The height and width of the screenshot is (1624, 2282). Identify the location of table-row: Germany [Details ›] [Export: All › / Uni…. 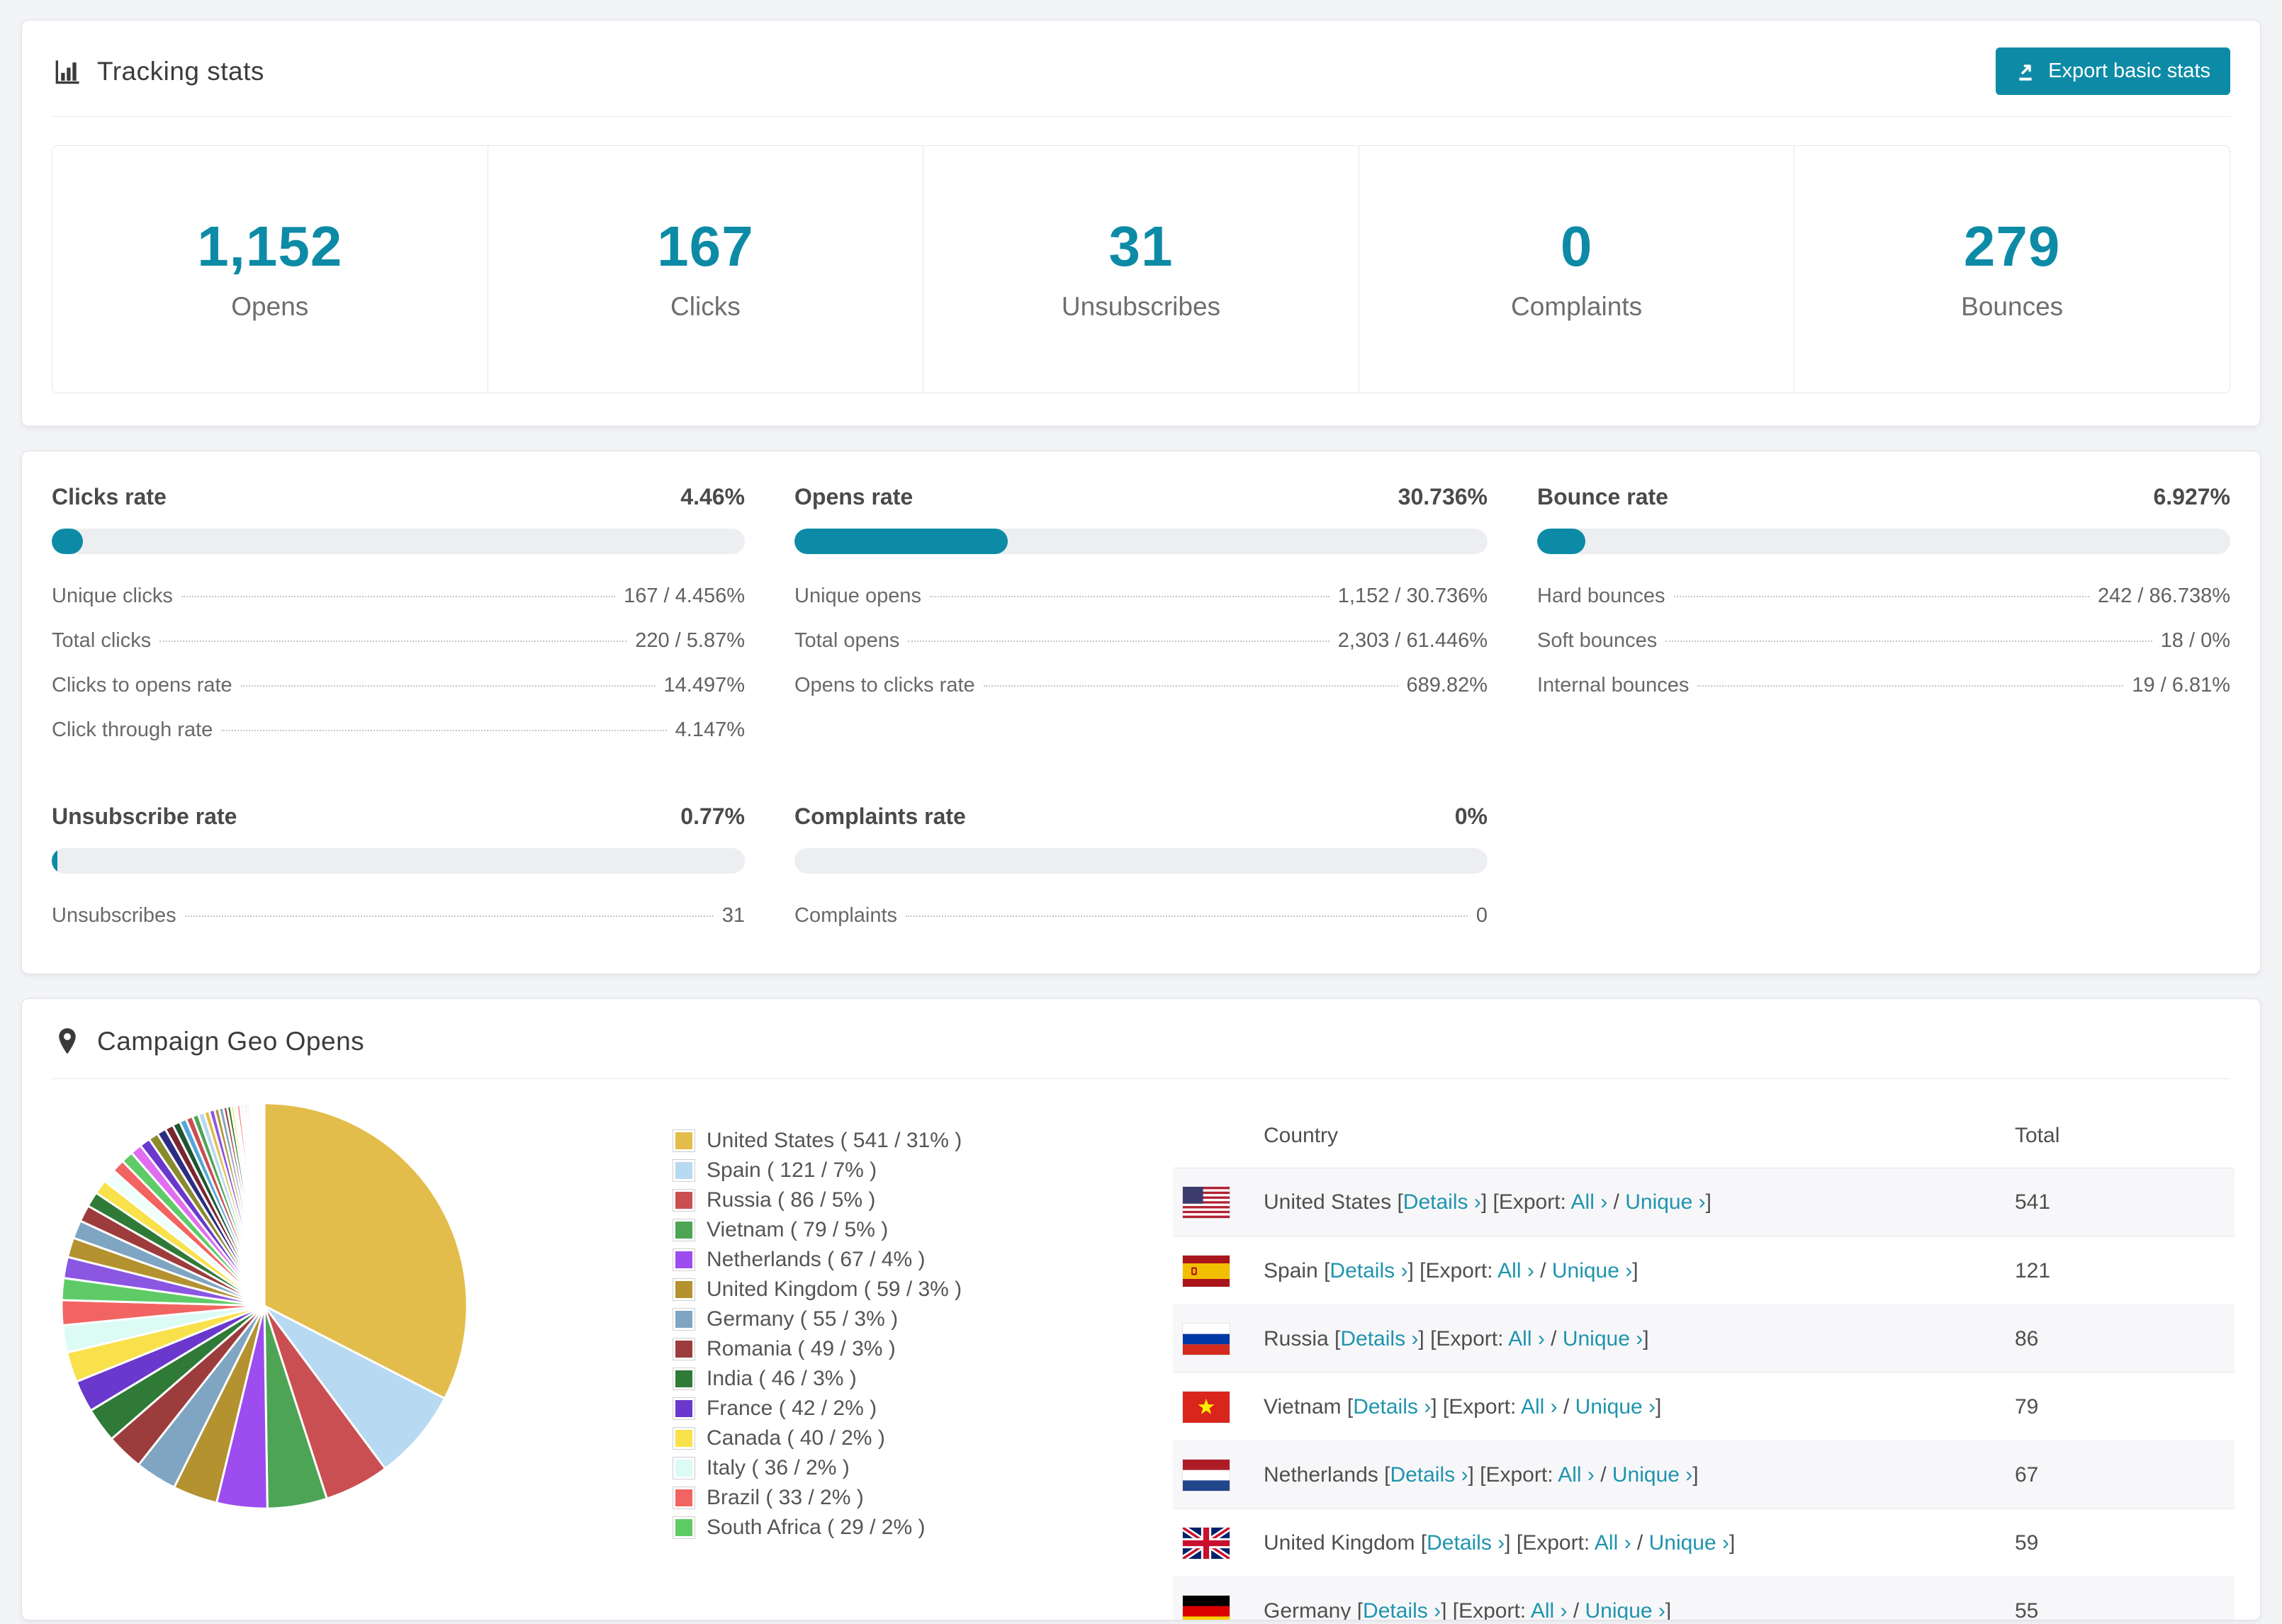
(1704, 1598).